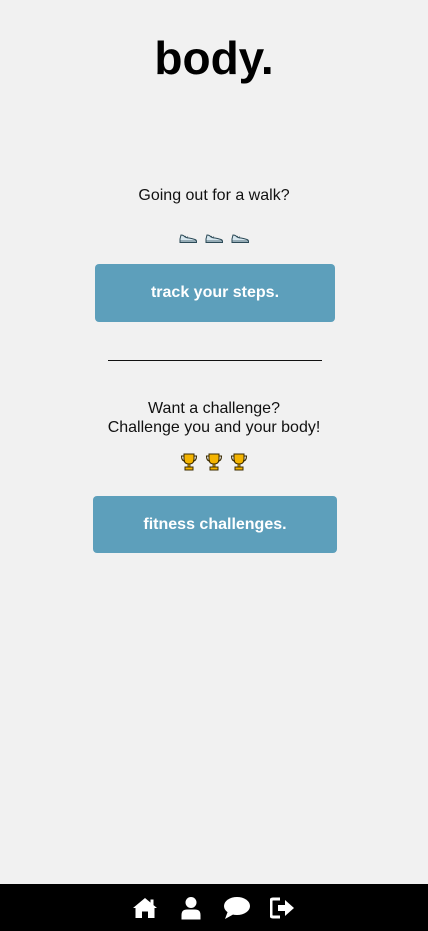  I want to click on shoe-icons-row, so click(214, 237).